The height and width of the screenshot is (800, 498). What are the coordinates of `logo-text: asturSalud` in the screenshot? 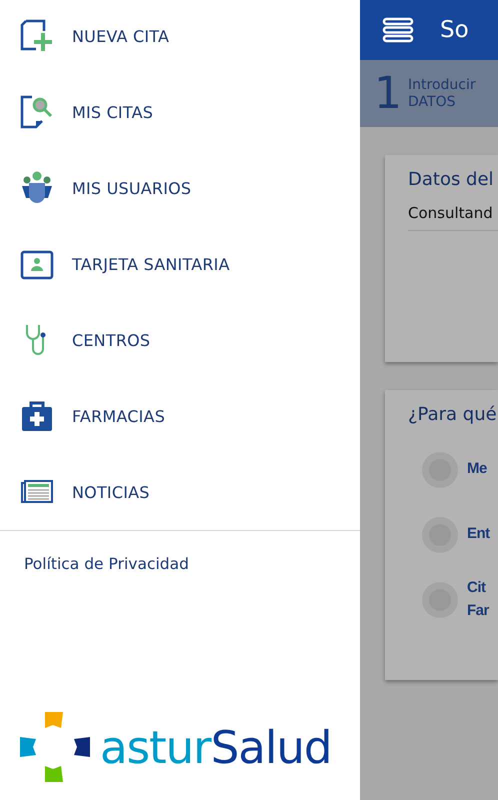 It's located at (216, 747).